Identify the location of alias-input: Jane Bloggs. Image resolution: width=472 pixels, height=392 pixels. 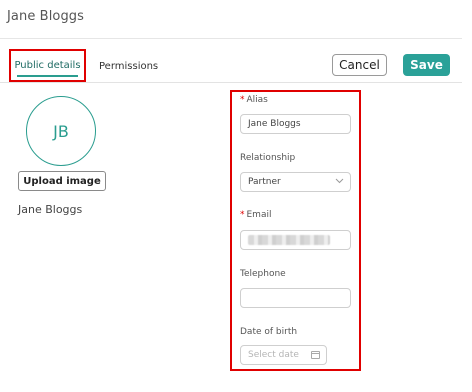
(295, 124).